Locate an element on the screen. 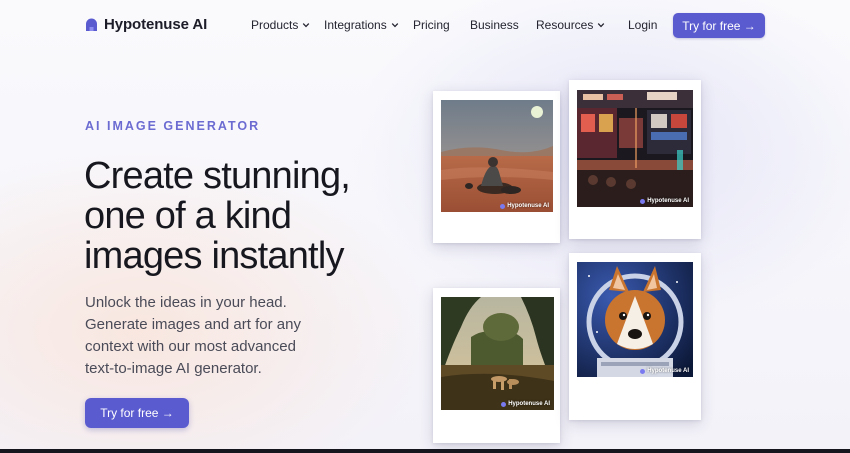 The height and width of the screenshot is (453, 850). subtitle-line: text-to-image AI generator. is located at coordinates (173, 368).